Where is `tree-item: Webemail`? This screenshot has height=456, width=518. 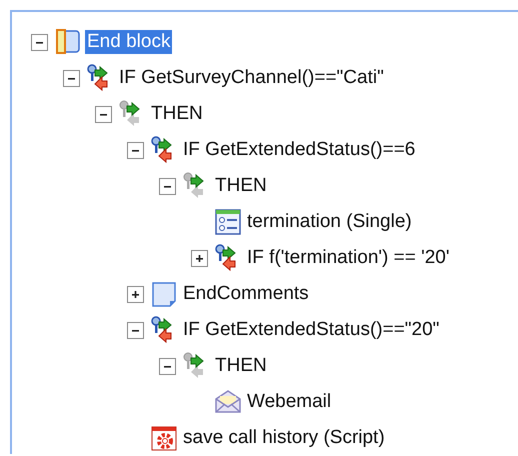 tree-item: Webemail is located at coordinates (289, 402).